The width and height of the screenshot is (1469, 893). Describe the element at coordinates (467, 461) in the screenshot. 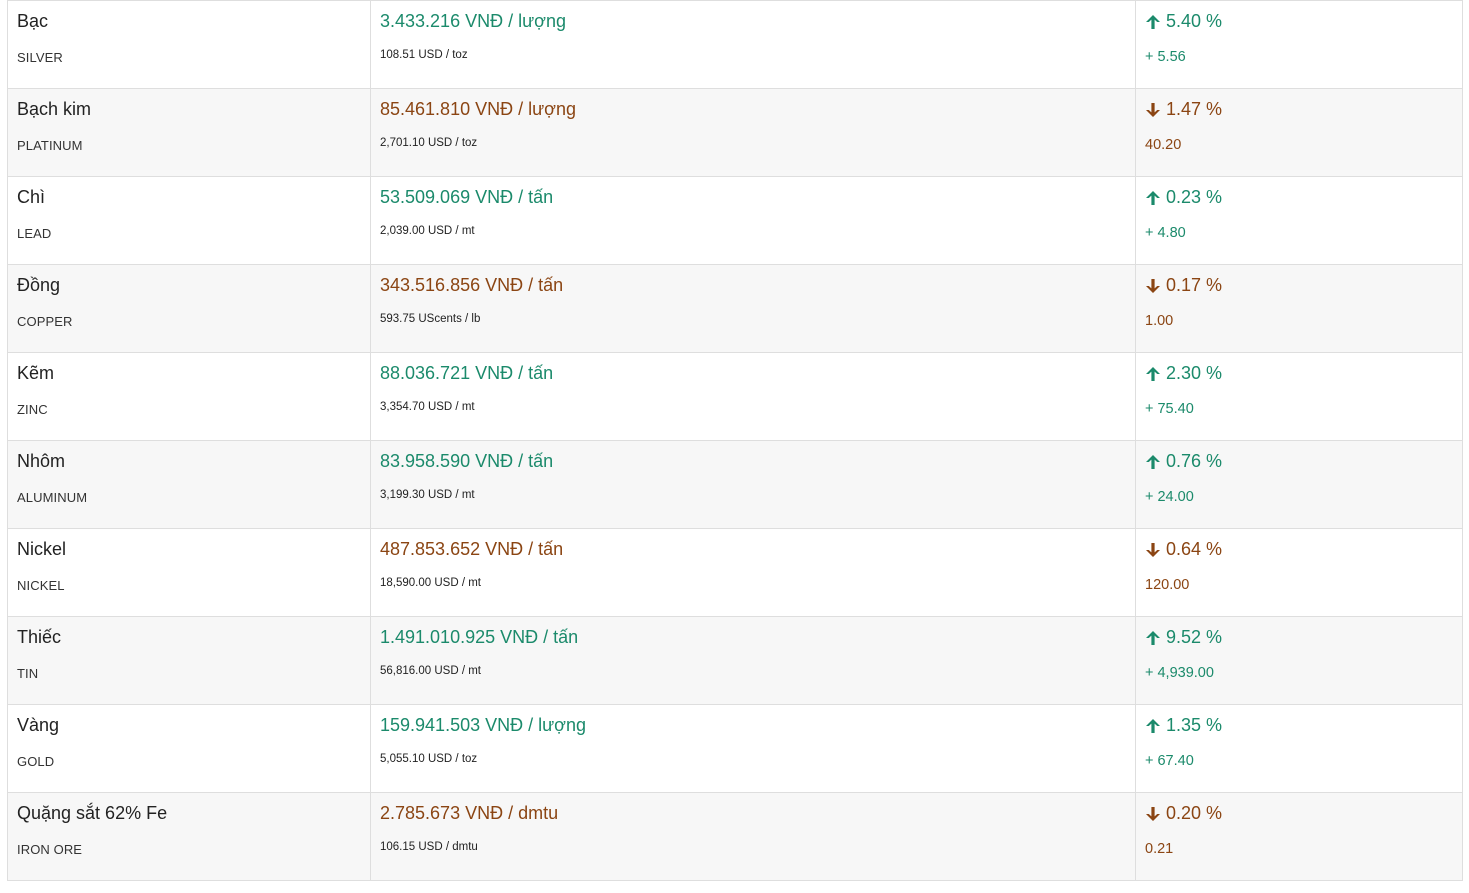

I see `price-vnd: 83.958.590 VNĐ / tấn` at that location.